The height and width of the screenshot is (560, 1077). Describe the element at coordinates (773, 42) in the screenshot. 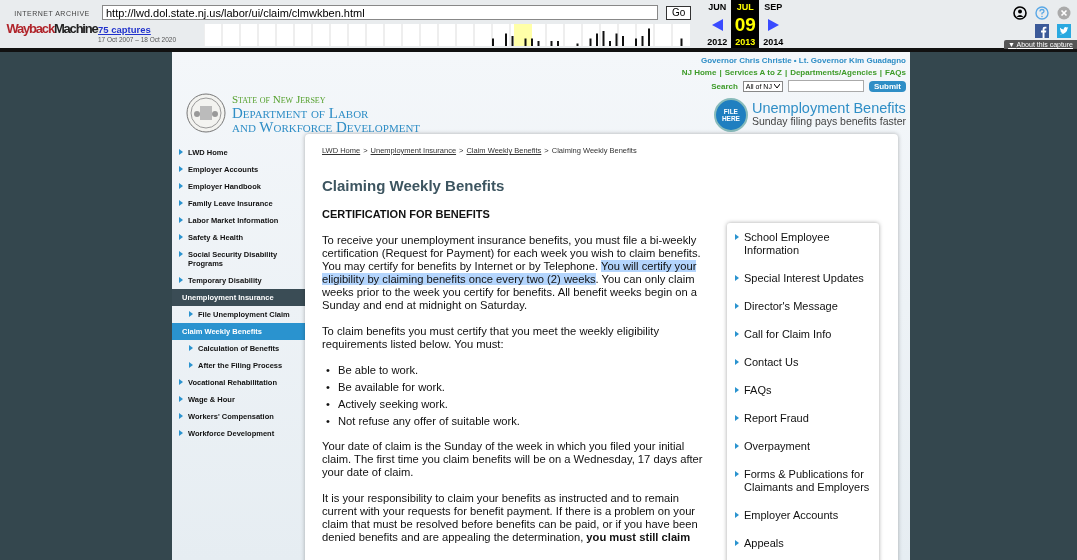

I see `year-label: 2014` at that location.